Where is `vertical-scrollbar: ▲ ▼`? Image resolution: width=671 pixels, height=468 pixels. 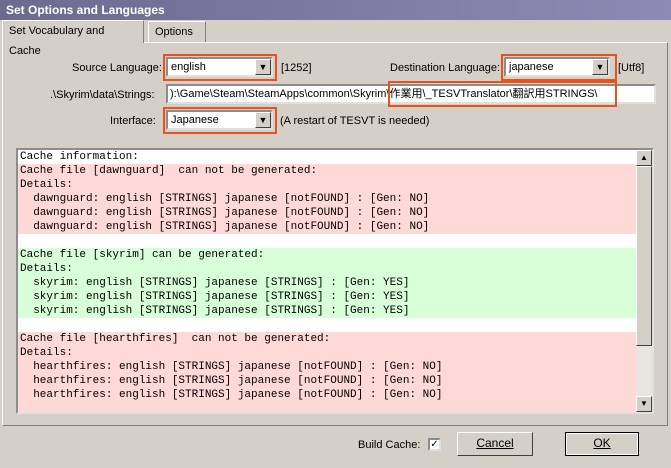 vertical-scrollbar: ▲ ▼ is located at coordinates (644, 281).